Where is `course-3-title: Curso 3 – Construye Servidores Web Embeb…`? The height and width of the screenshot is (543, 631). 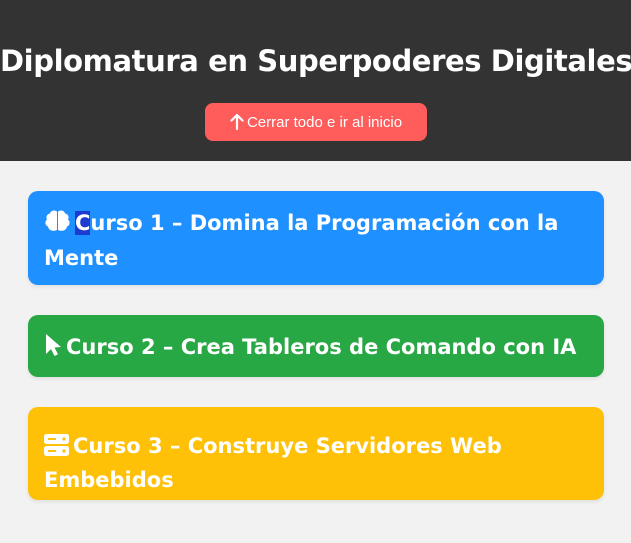
course-3-title: Curso 3 – Construye Servidores Web Embeb… is located at coordinates (273, 463).